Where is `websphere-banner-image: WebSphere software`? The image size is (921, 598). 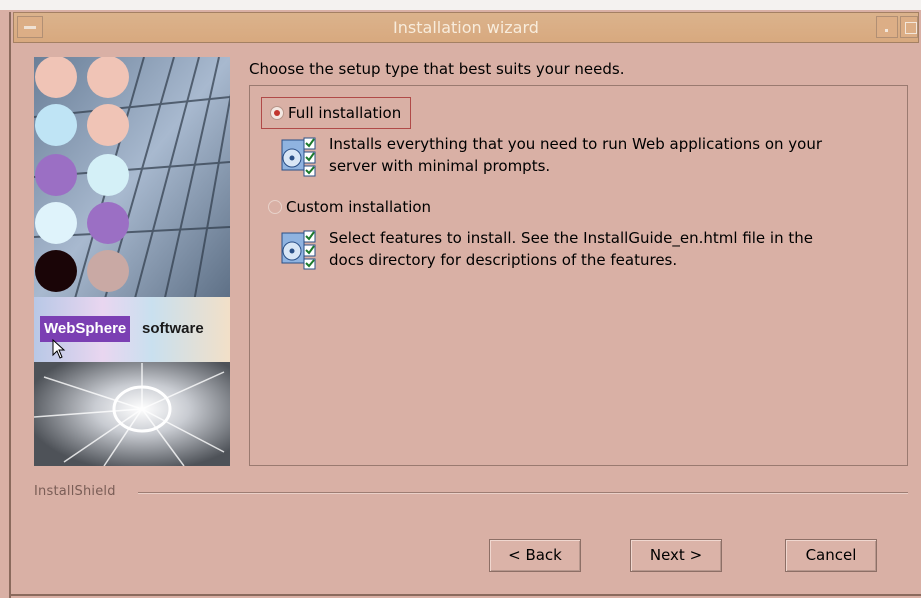
websphere-banner-image: WebSphere software is located at coordinates (132, 261).